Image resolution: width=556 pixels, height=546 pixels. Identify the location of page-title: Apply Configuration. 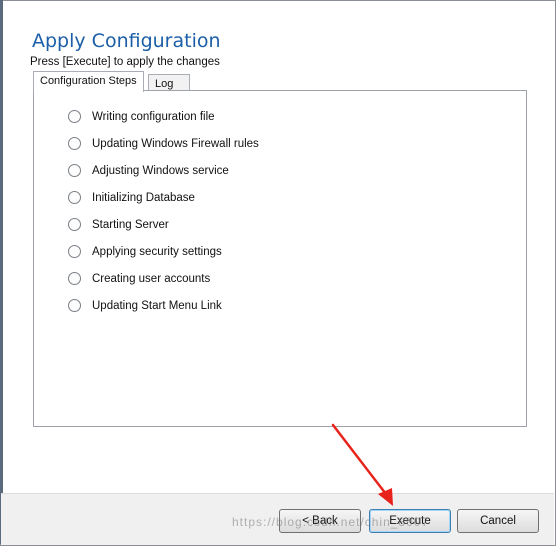
(126, 41).